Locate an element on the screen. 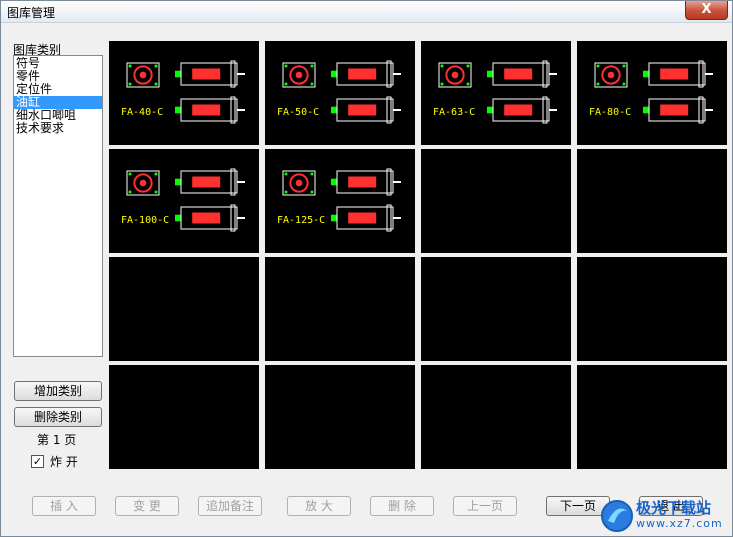  thumbnail-label: FA-80-C is located at coordinates (610, 112).